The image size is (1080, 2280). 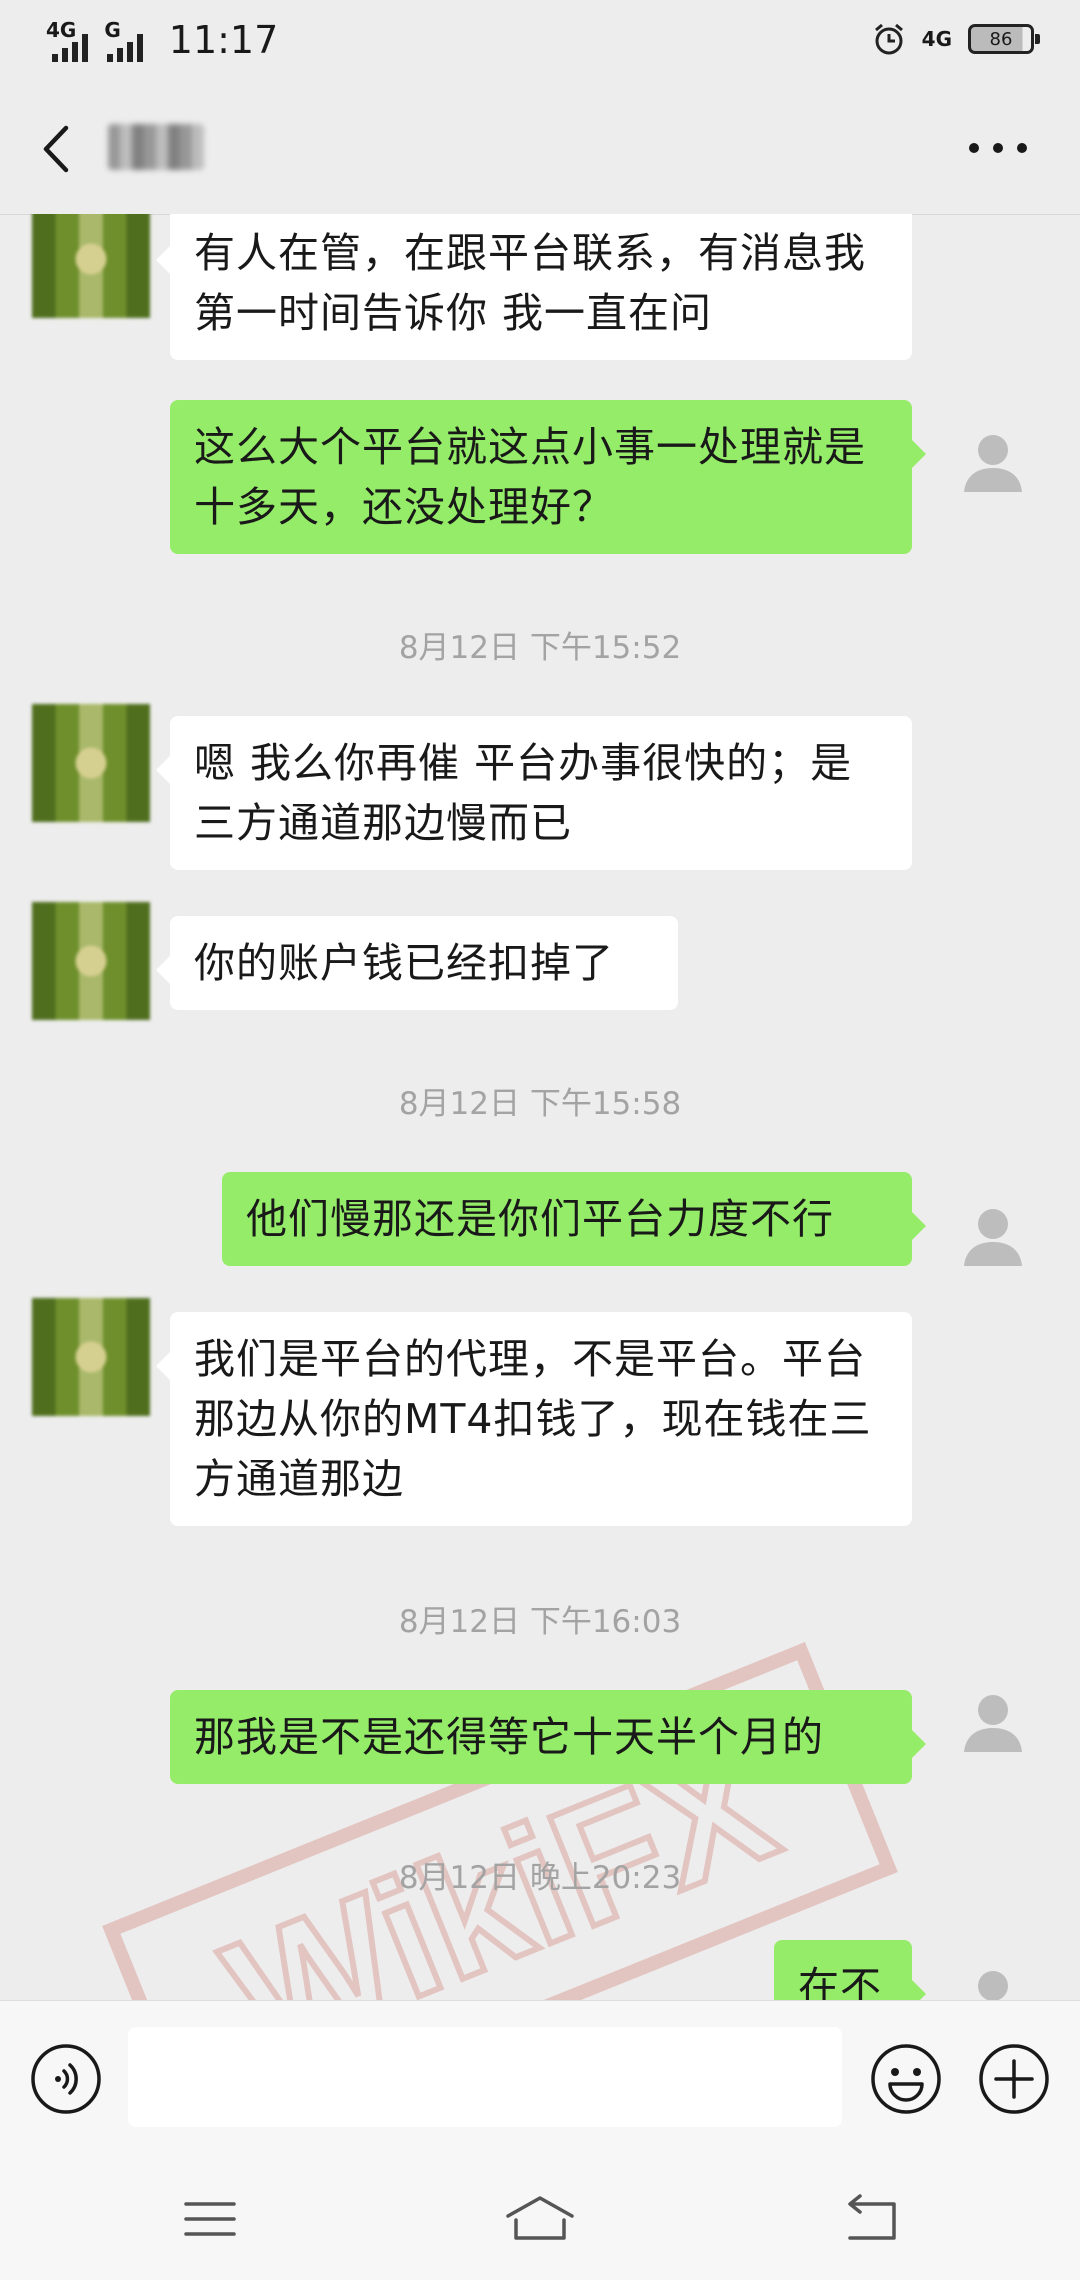 What do you see at coordinates (417, 963) in the screenshot?
I see `message-bubble-received: 你的账户钱已经扣掉了` at bounding box center [417, 963].